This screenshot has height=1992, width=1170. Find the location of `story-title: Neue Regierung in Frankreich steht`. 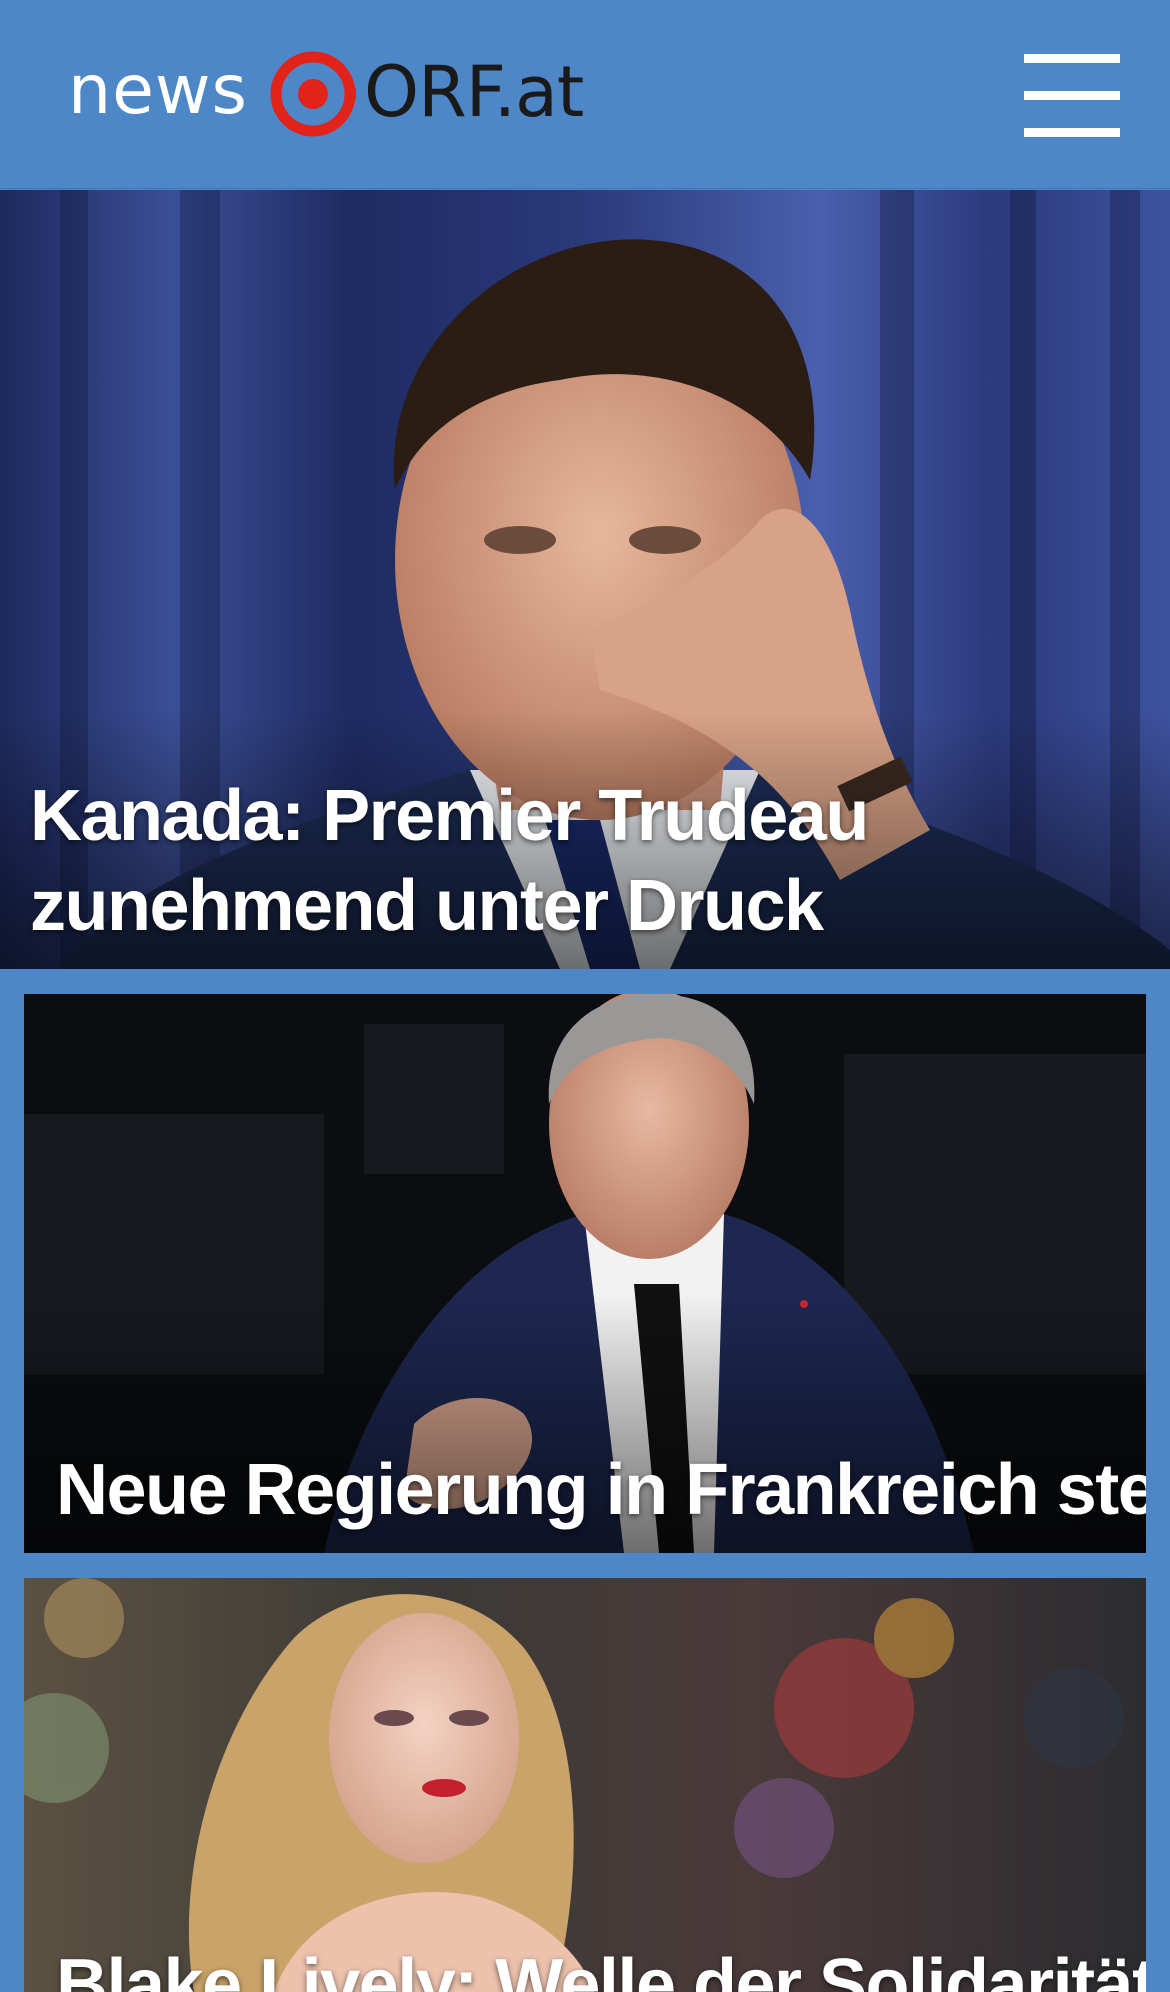

story-title: Neue Regierung in Frankreich steht is located at coordinates (601, 1490).